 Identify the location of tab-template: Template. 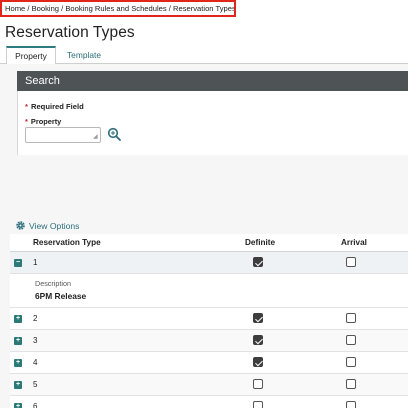
(84, 55).